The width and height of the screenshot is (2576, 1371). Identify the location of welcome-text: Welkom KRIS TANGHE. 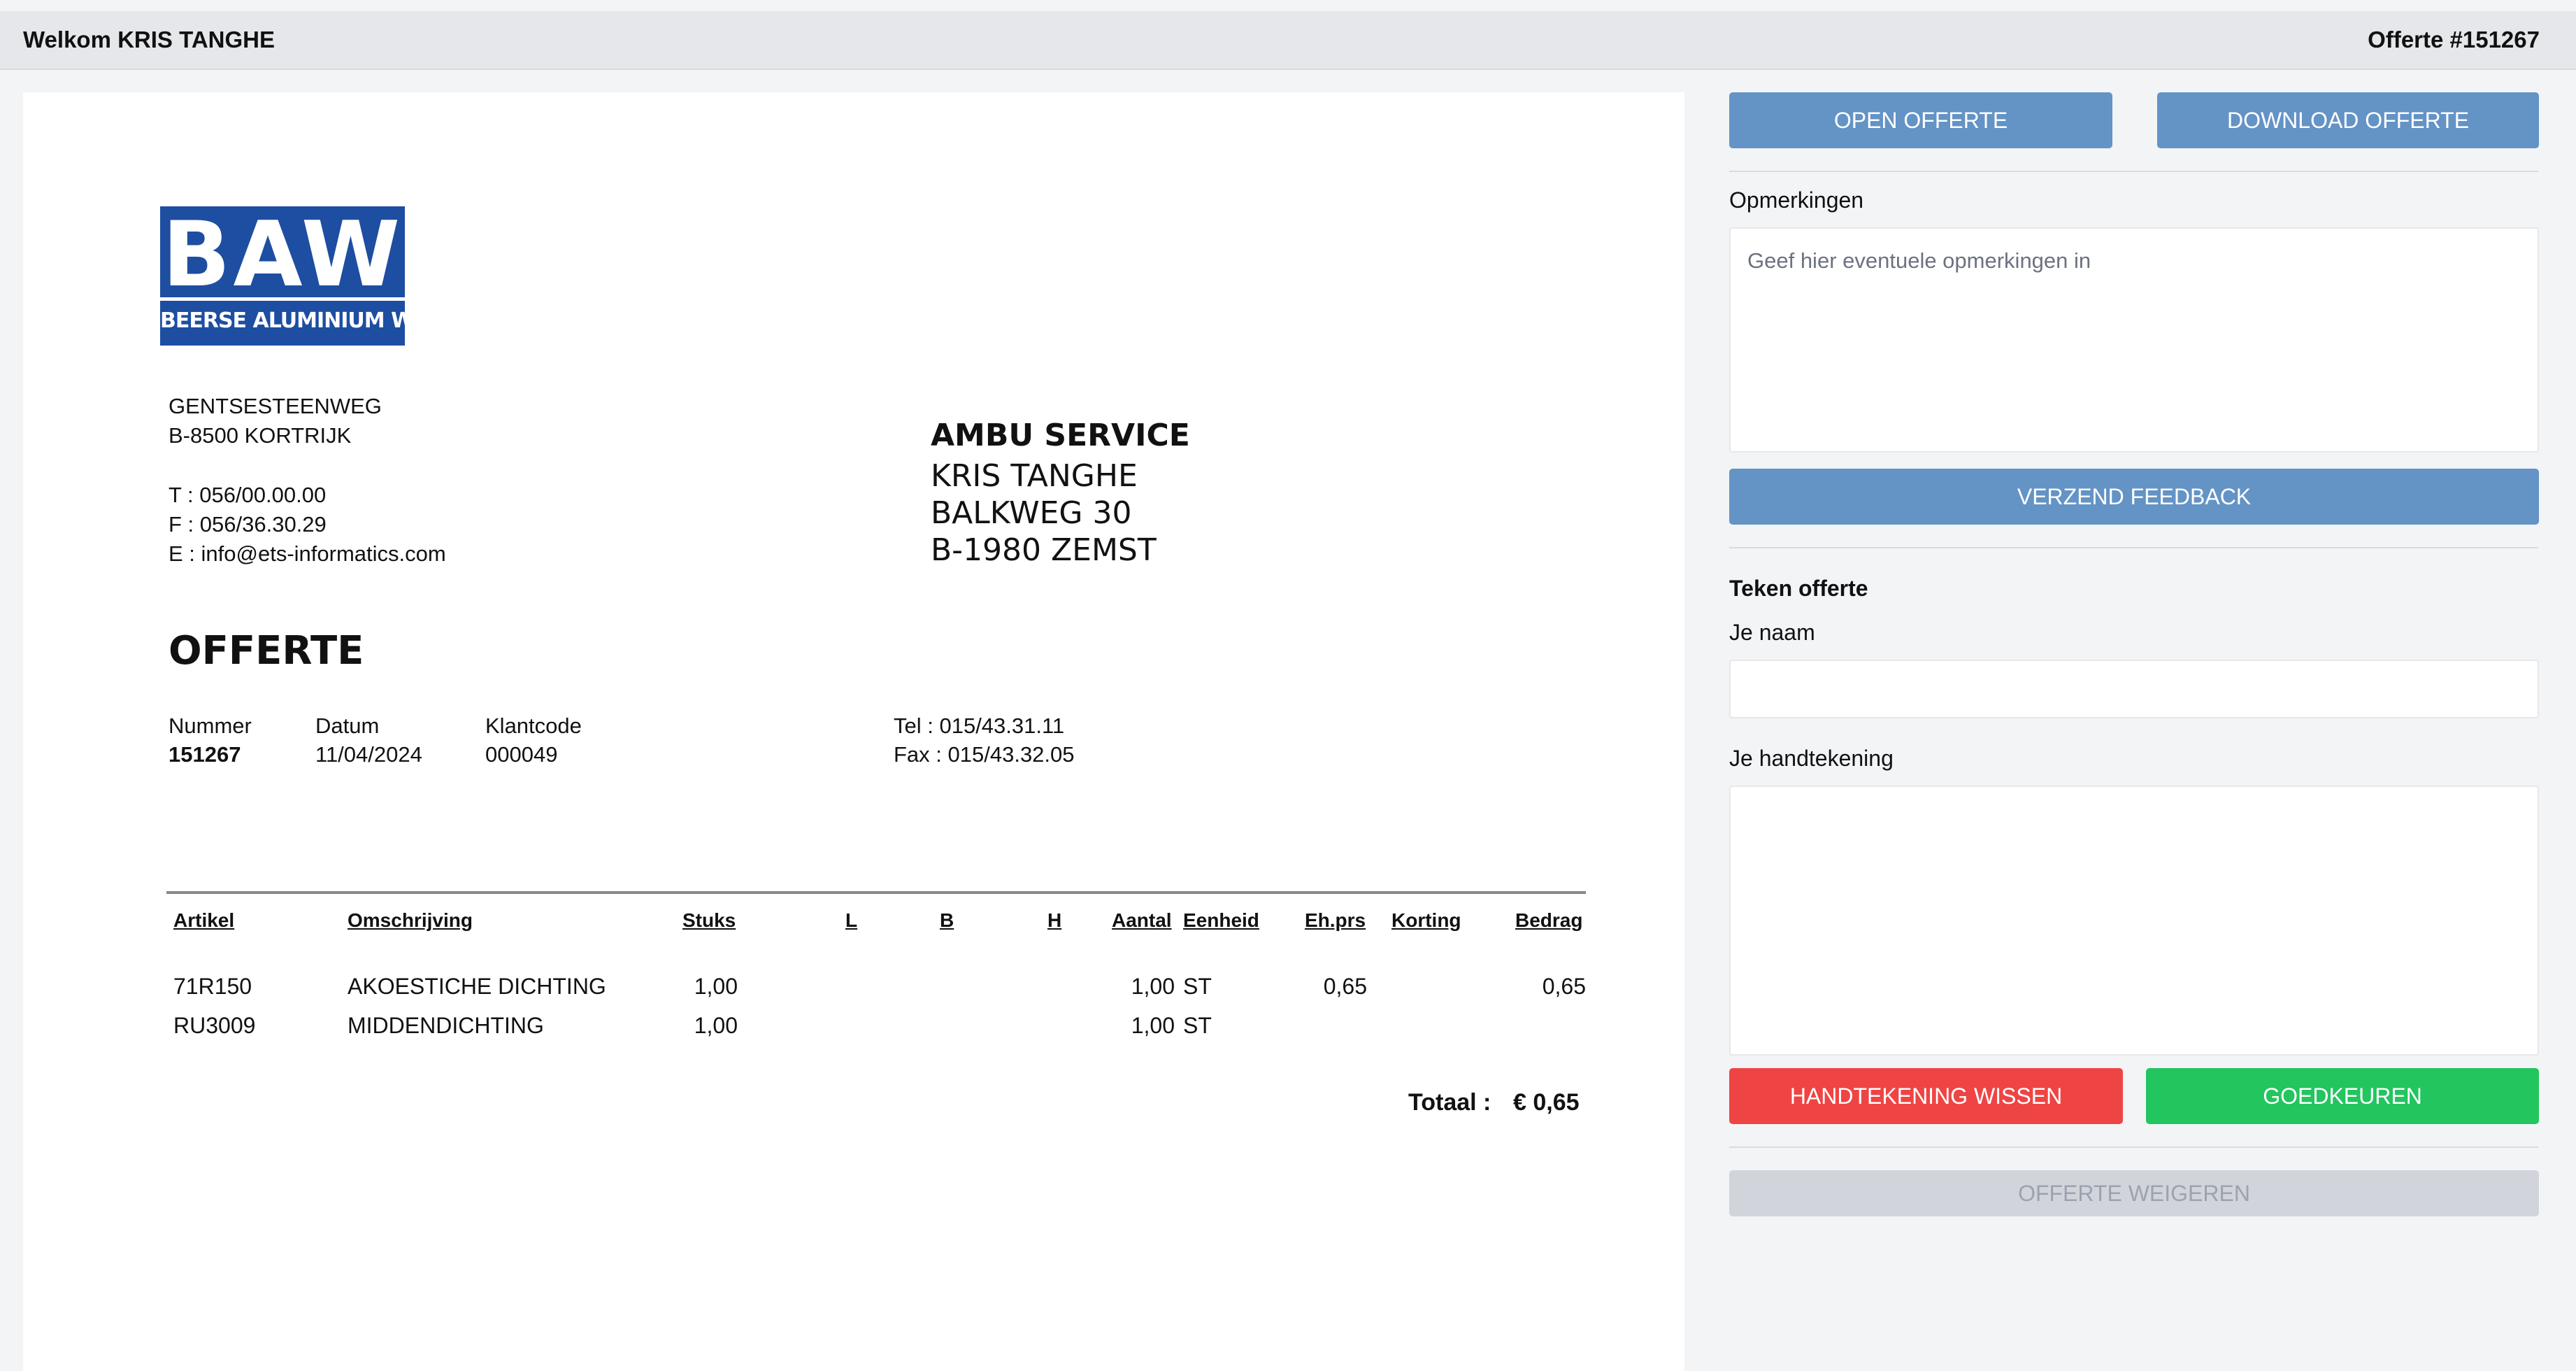
(149, 39).